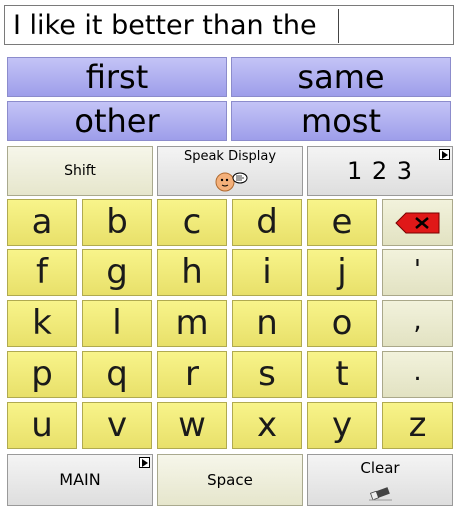 The image size is (460, 513). I want to click on key-label: c, so click(192, 222).